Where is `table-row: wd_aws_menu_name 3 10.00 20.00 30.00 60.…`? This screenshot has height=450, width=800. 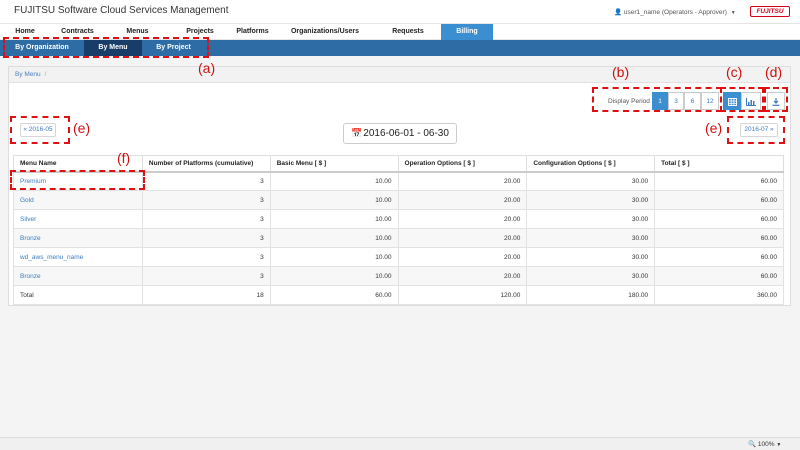 table-row: wd_aws_menu_name 3 10.00 20.00 30.00 60.… is located at coordinates (398, 257).